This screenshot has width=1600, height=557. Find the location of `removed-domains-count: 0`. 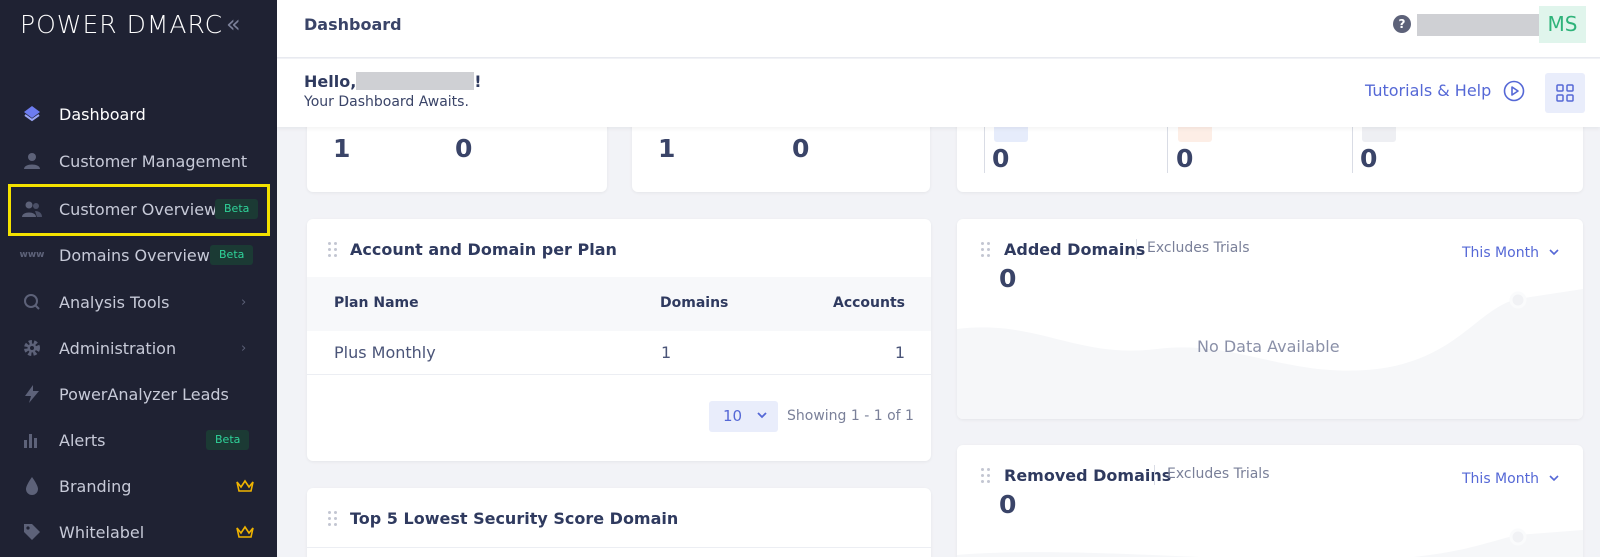

removed-domains-count: 0 is located at coordinates (1008, 504).